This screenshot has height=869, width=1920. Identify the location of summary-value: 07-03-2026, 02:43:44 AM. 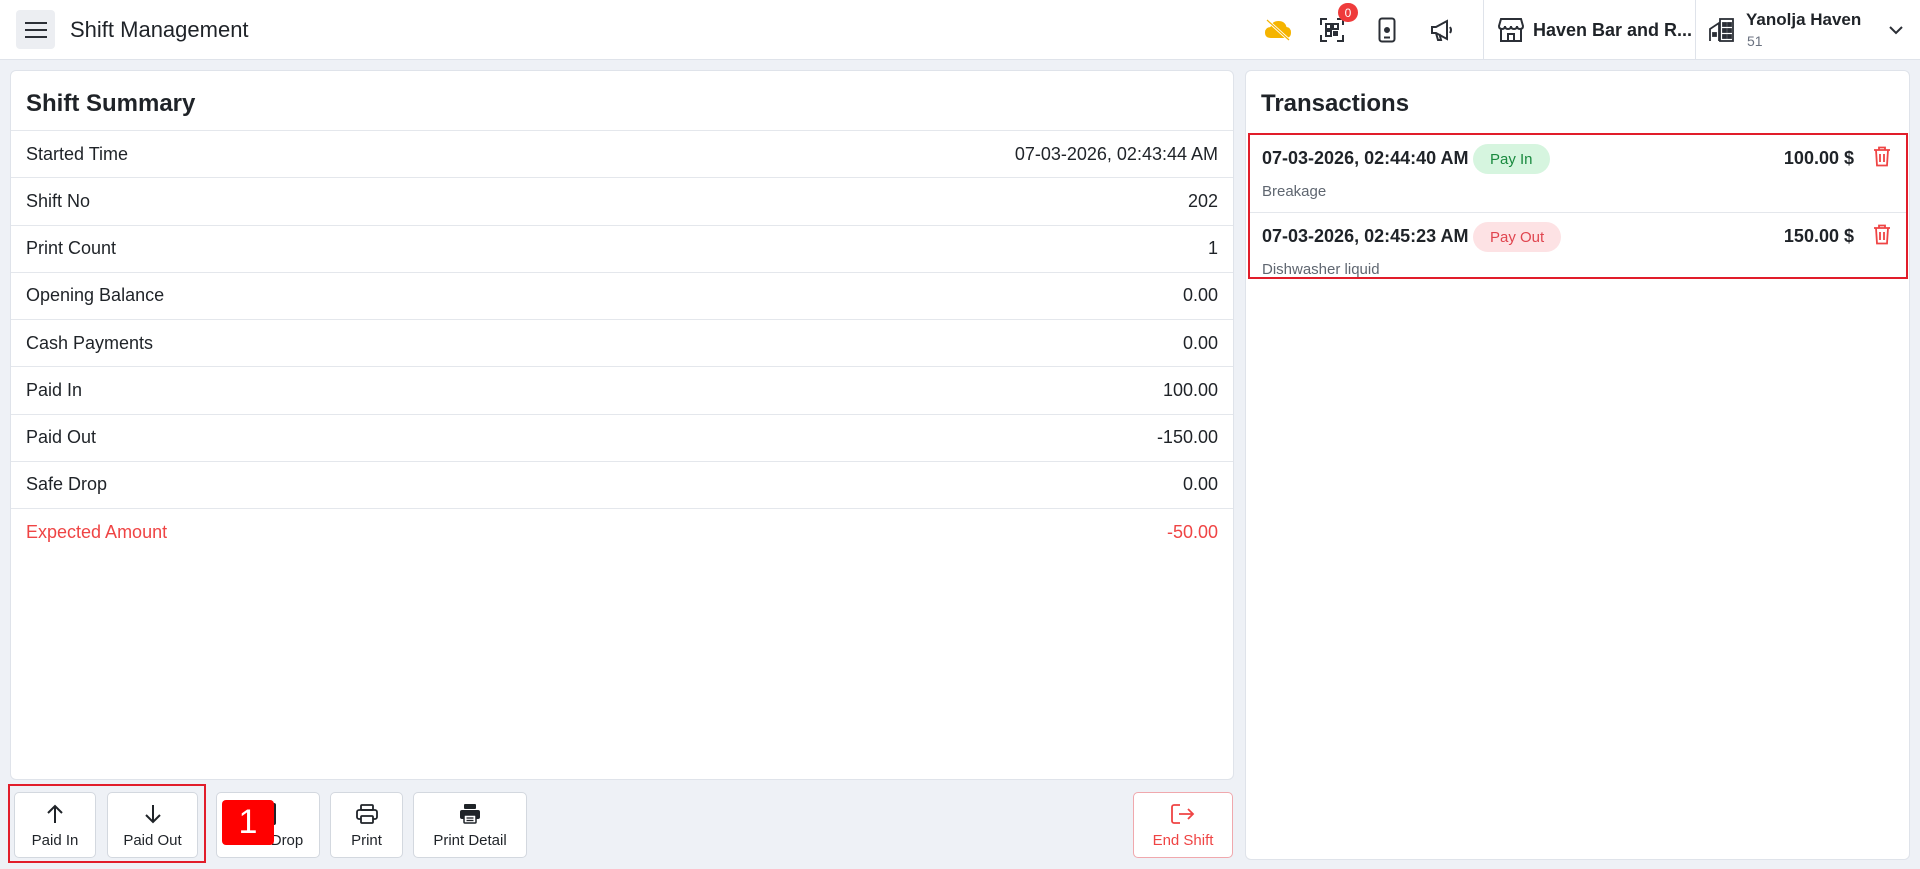
(1116, 153).